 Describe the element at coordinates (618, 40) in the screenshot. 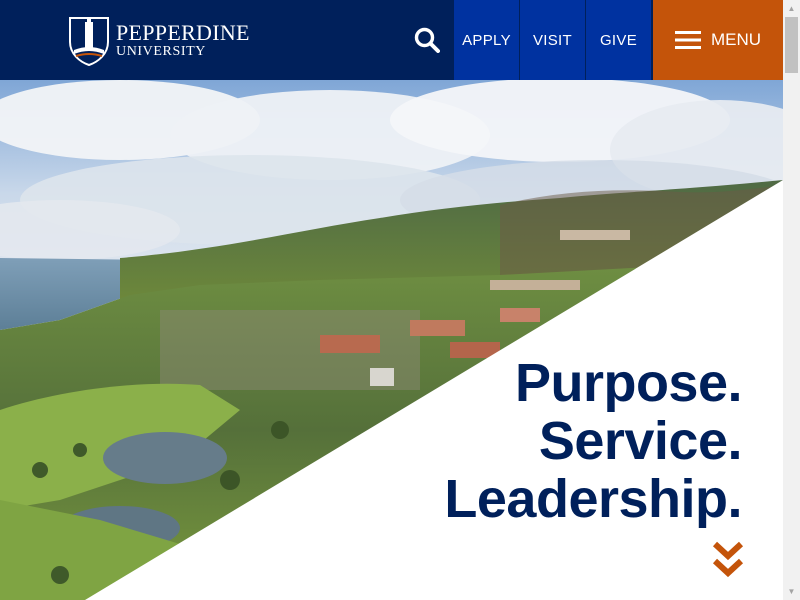

I see `give-button: GIVE` at that location.